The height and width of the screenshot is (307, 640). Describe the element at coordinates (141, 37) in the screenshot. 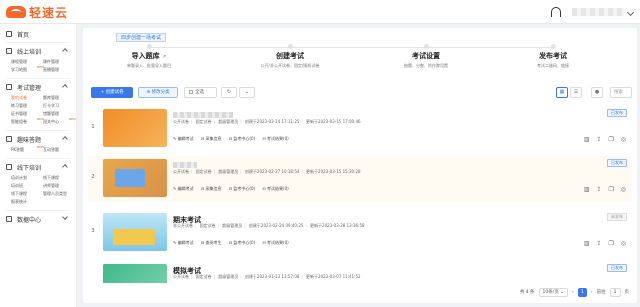

I see `steps-guide-tab: 四步创建一场考试` at that location.